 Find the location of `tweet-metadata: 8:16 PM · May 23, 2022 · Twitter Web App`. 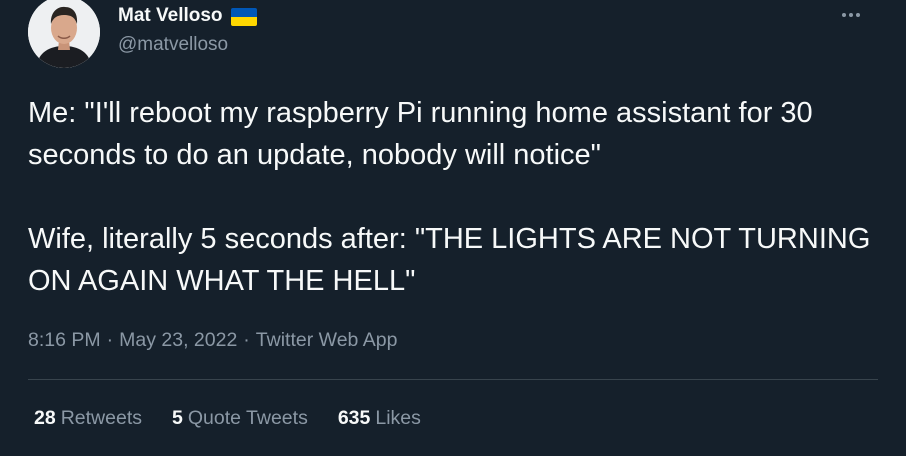

tweet-metadata: 8:16 PM · May 23, 2022 · Twitter Web App is located at coordinates (212, 340).